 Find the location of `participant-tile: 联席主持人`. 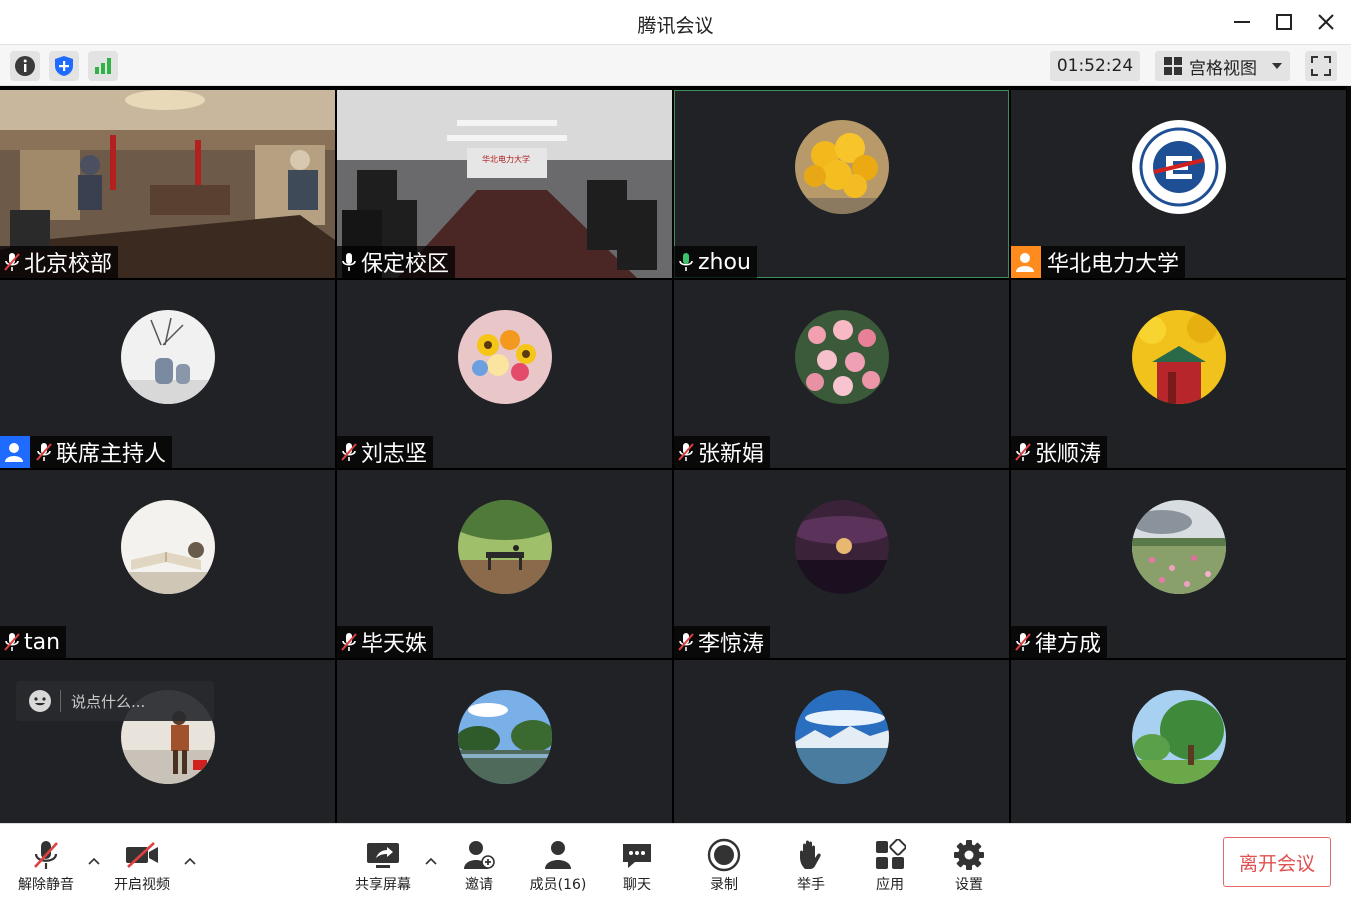

participant-tile: 联席主持人 is located at coordinates (167, 374).